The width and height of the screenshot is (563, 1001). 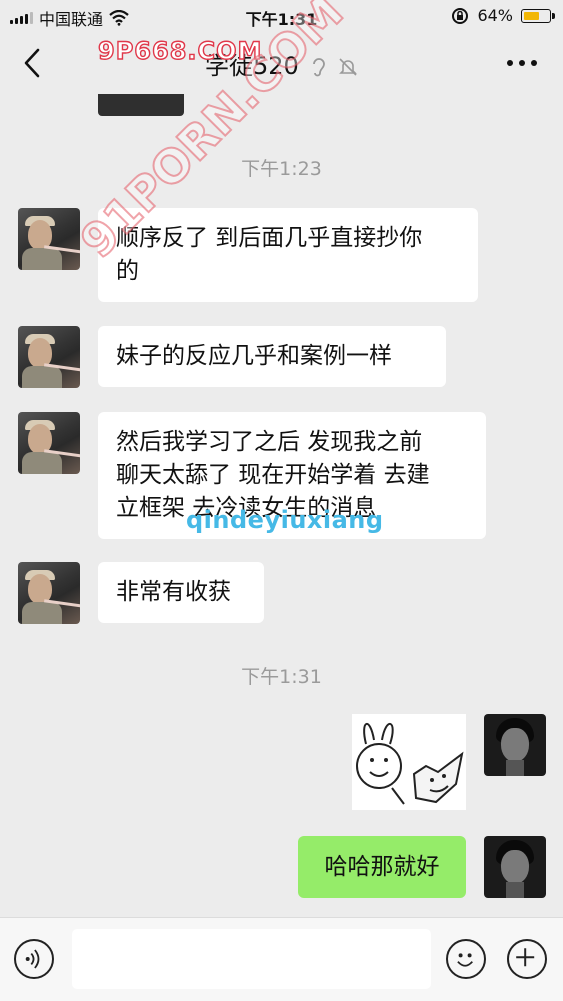 What do you see at coordinates (466, 959) in the screenshot?
I see `emoji-icon` at bounding box center [466, 959].